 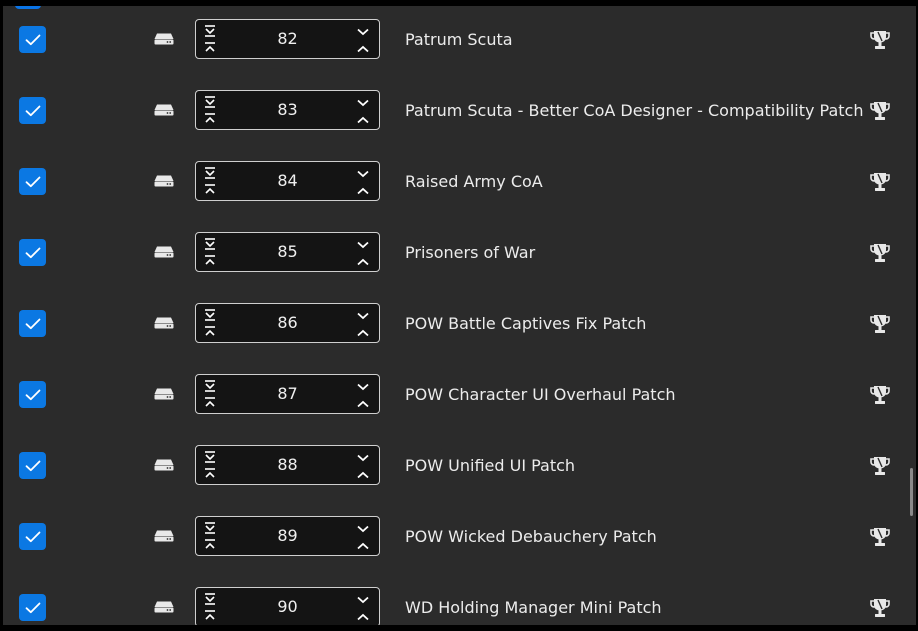 I want to click on load-order-value: 84, so click(x=287, y=181).